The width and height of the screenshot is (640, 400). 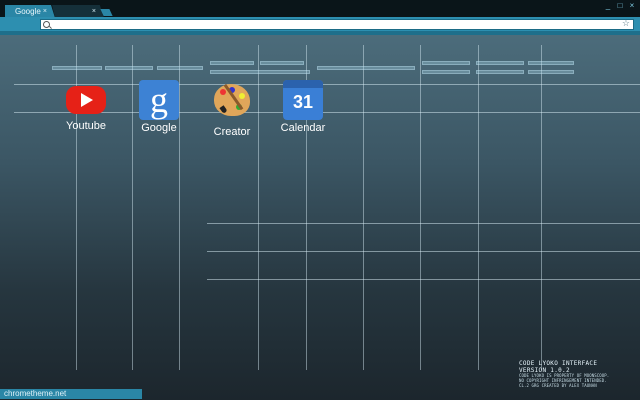 What do you see at coordinates (337, 24) in the screenshot?
I see `address-bar: ☆` at bounding box center [337, 24].